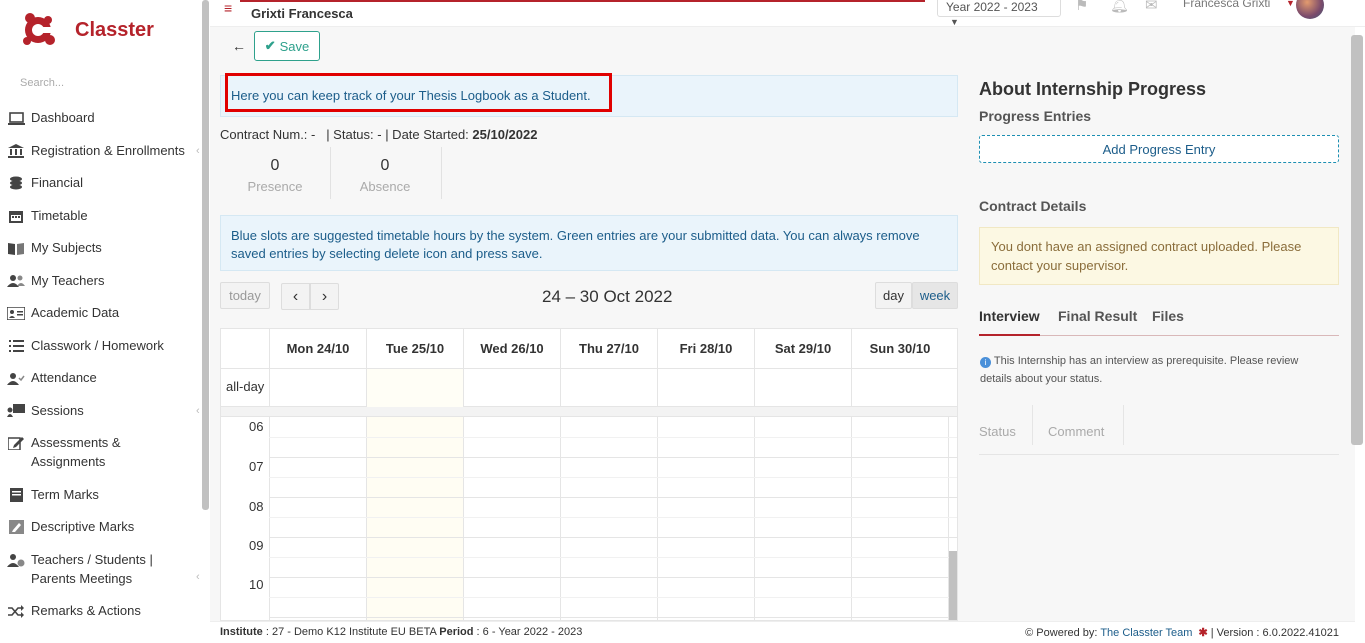  Describe the element at coordinates (16, 494) in the screenshot. I see `book-marks-icon` at that location.